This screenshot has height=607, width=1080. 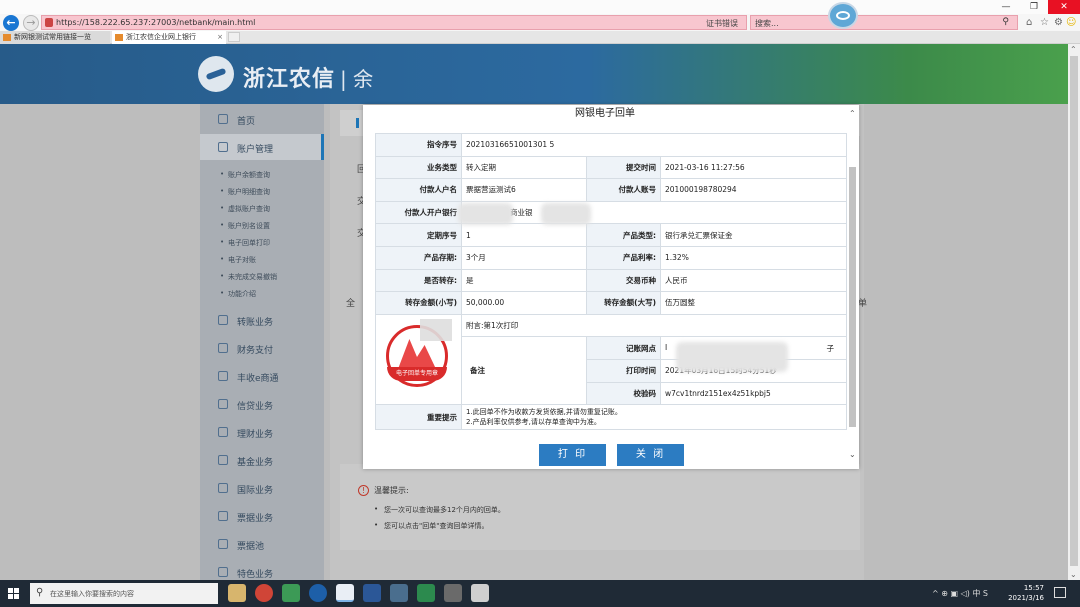 I want to click on sidebar-item-payment: 财务支付, so click(x=262, y=348).